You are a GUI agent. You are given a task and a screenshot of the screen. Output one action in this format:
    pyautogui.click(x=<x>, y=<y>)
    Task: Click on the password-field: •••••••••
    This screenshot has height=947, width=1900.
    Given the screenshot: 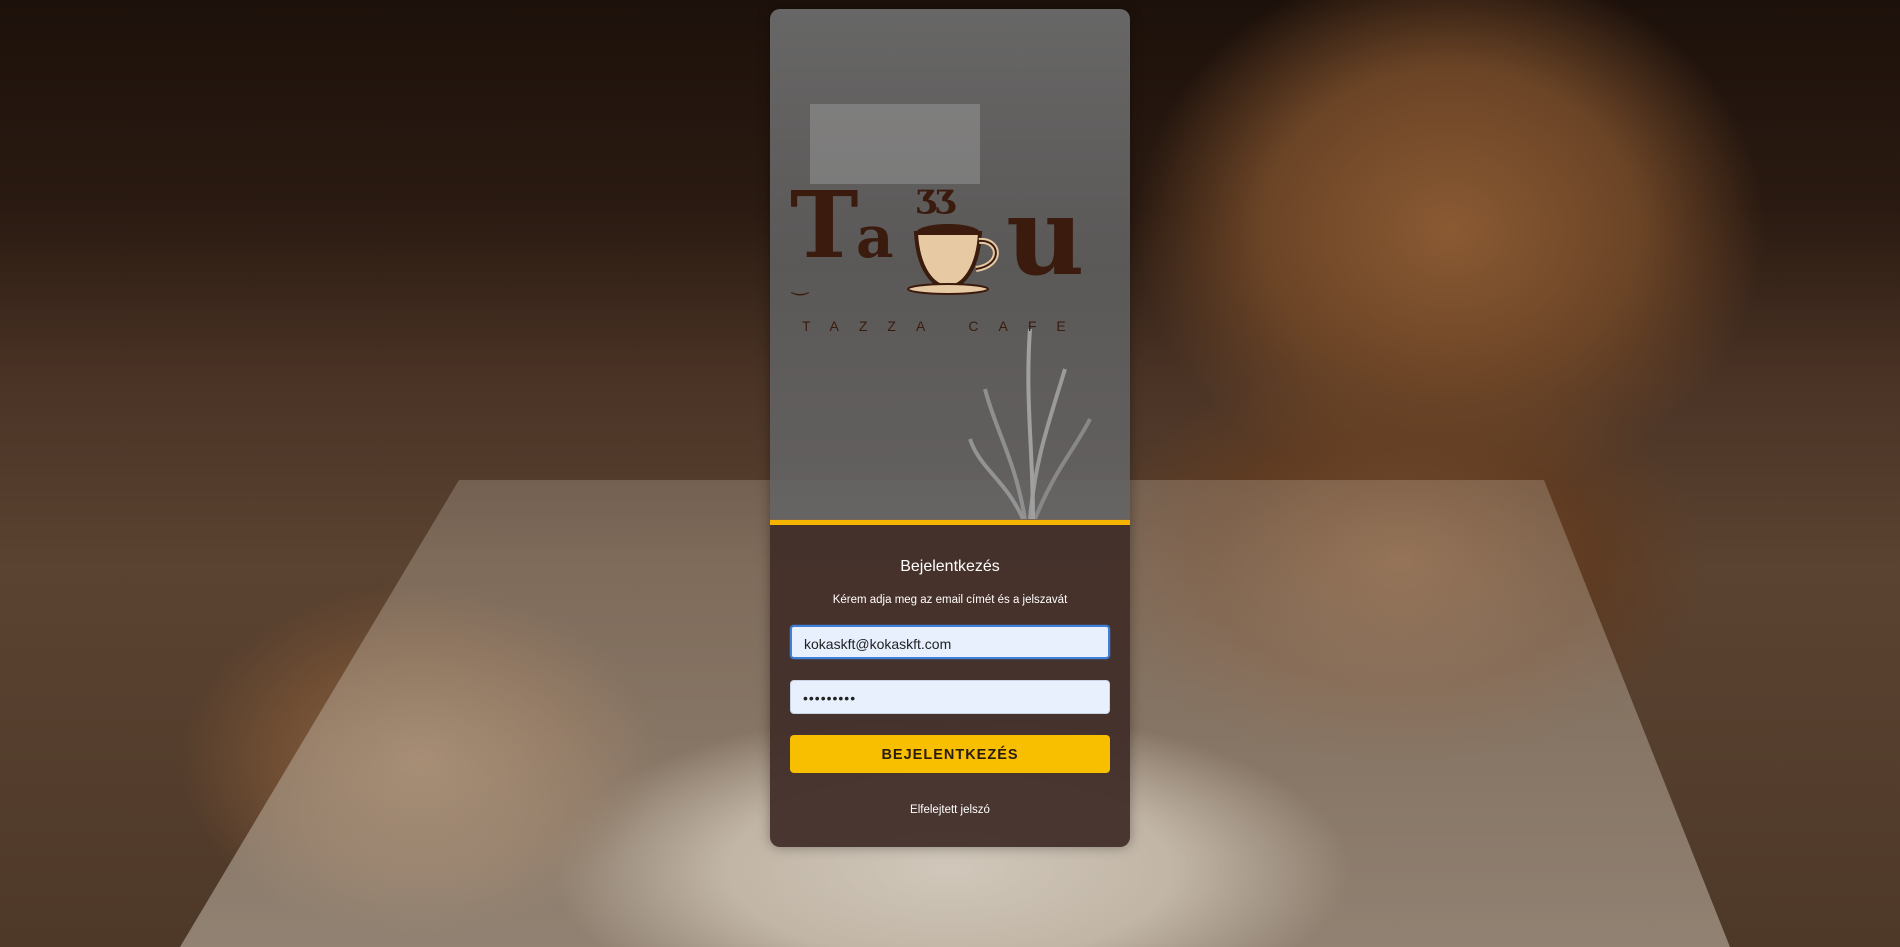 What is the action you would take?
    pyautogui.click(x=950, y=697)
    